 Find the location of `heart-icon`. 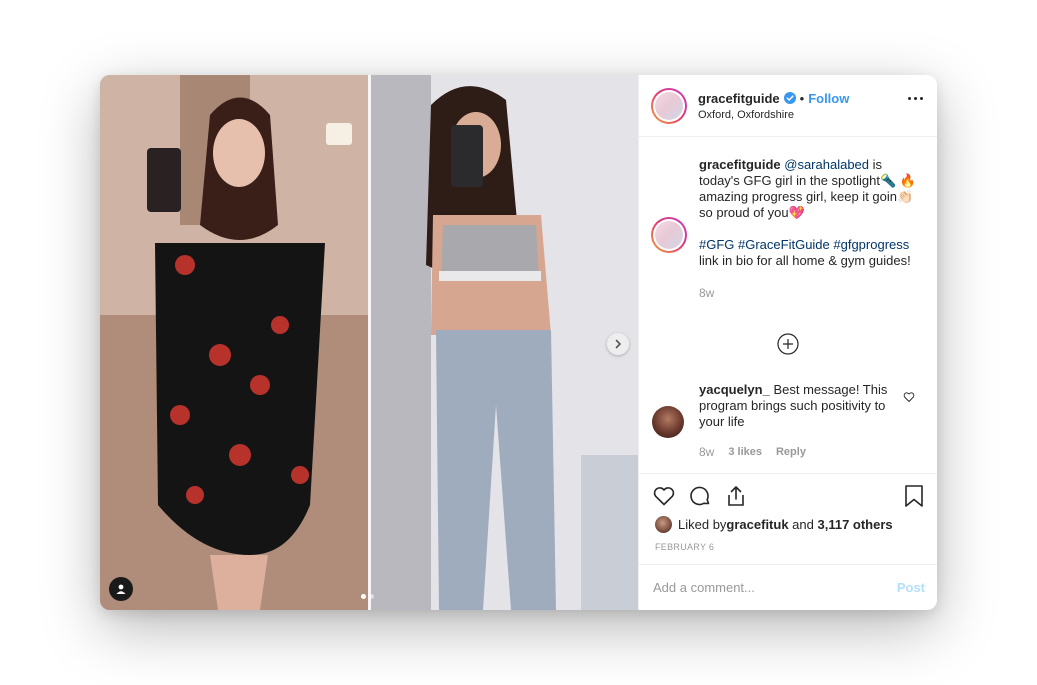

heart-icon is located at coordinates (664, 496).